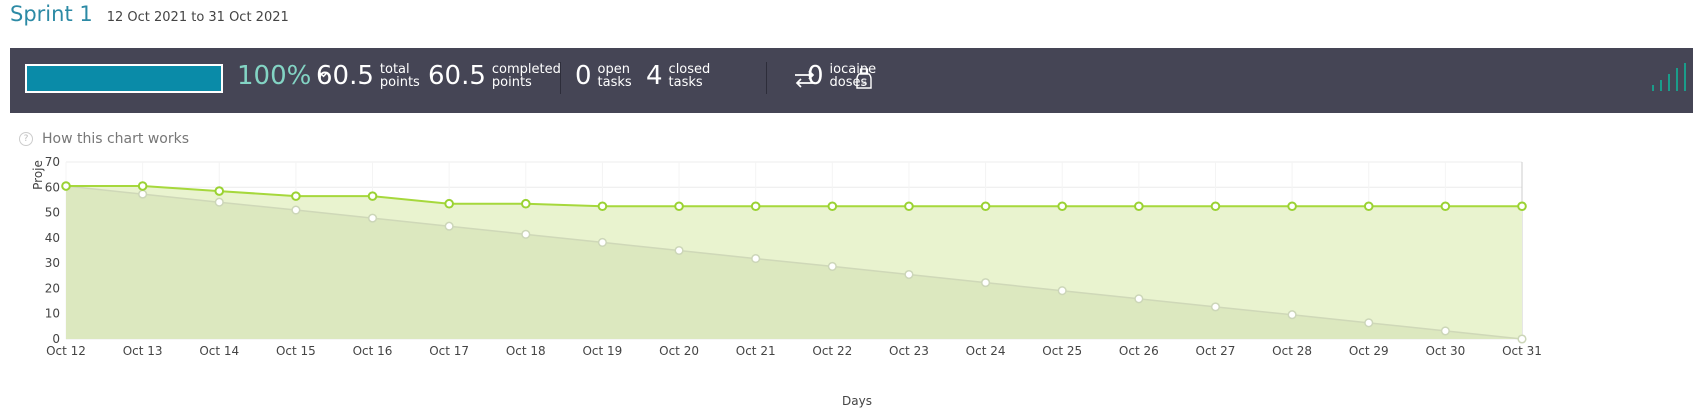 This screenshot has width=1693, height=412. Describe the element at coordinates (116, 139) in the screenshot. I see `how-chart-works-label: How this chart works` at that location.